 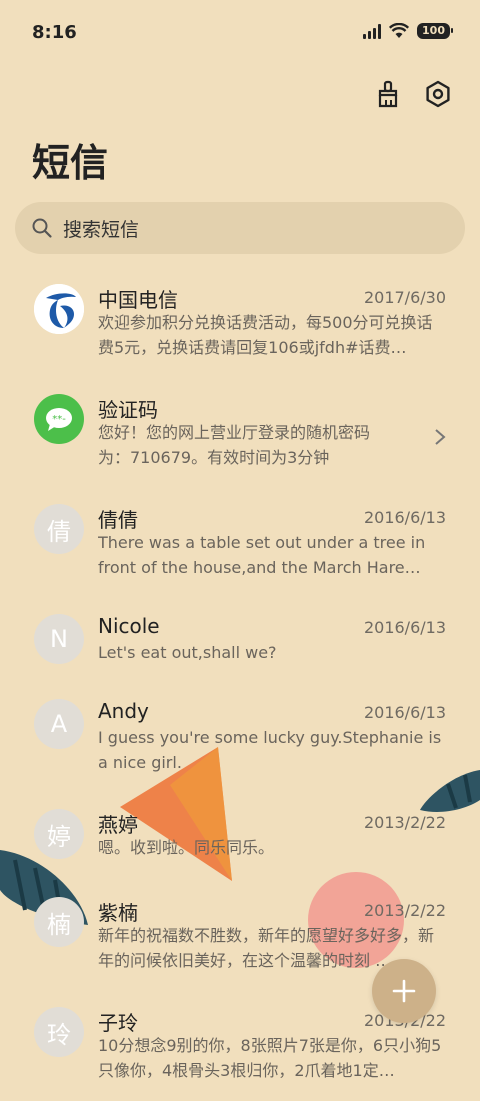 I want to click on message-date: 2017/6/30, so click(x=404, y=297).